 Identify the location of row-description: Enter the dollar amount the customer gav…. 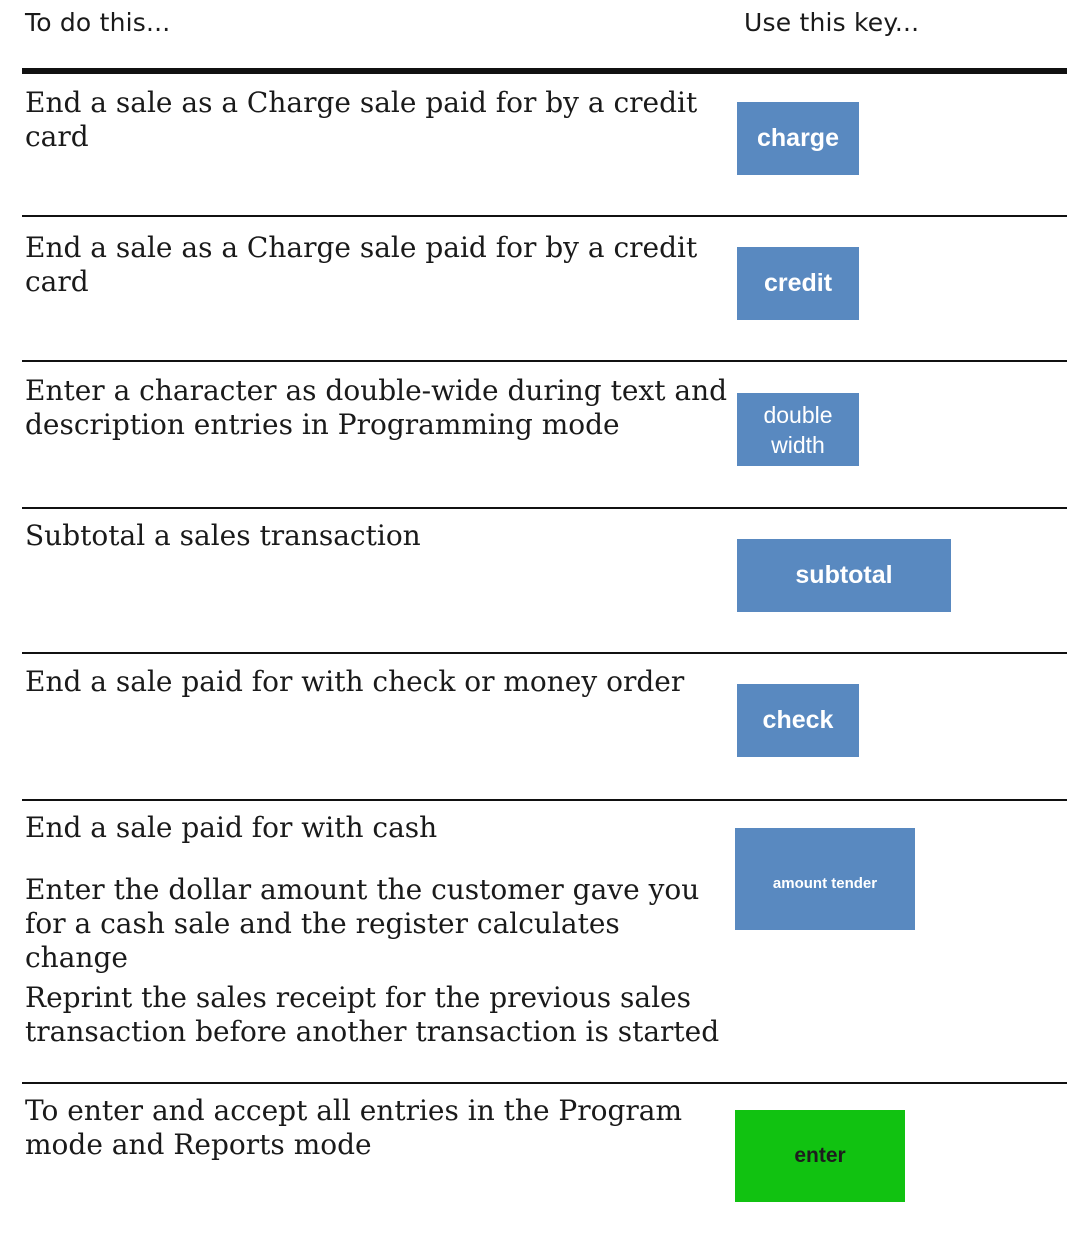
(362, 923).